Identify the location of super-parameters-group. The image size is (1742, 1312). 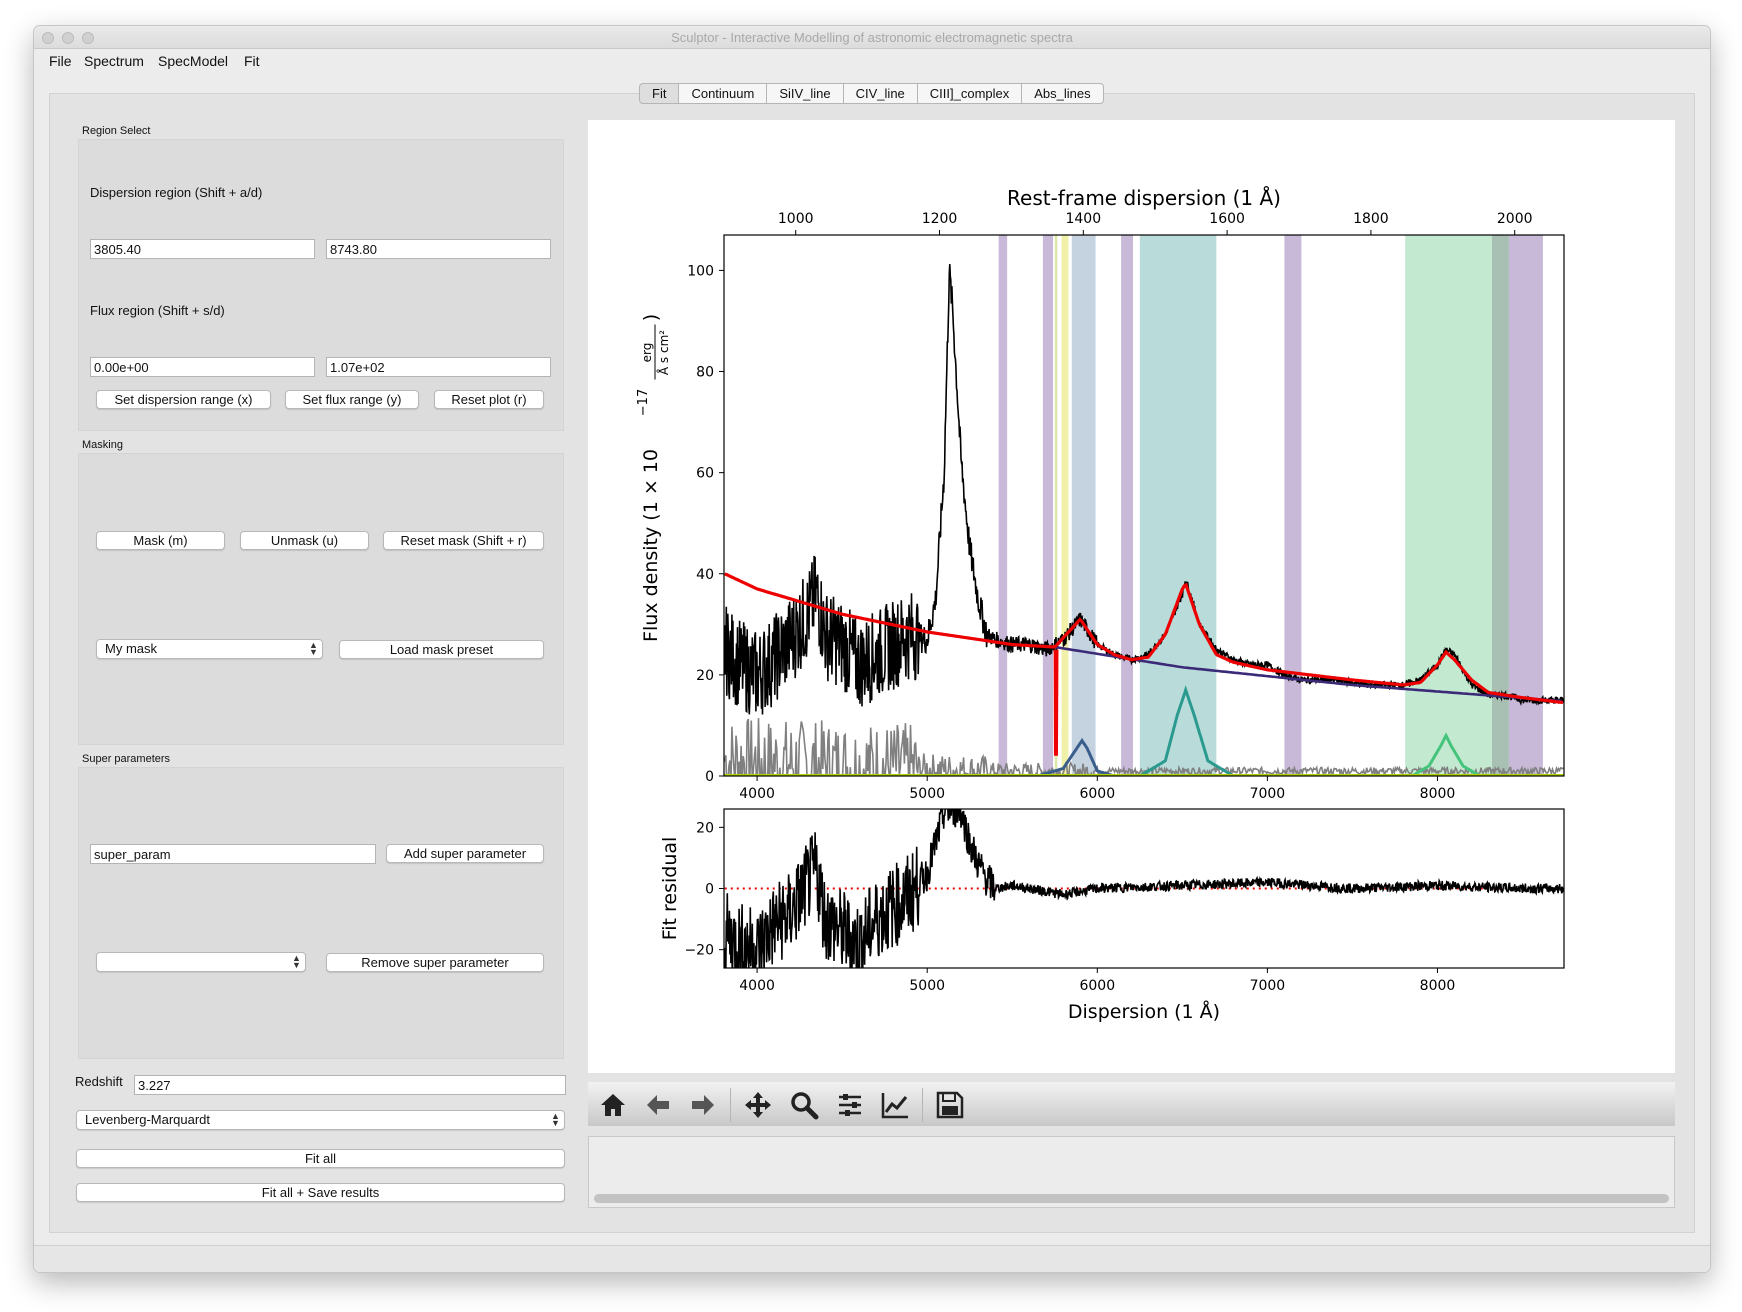
(321, 913).